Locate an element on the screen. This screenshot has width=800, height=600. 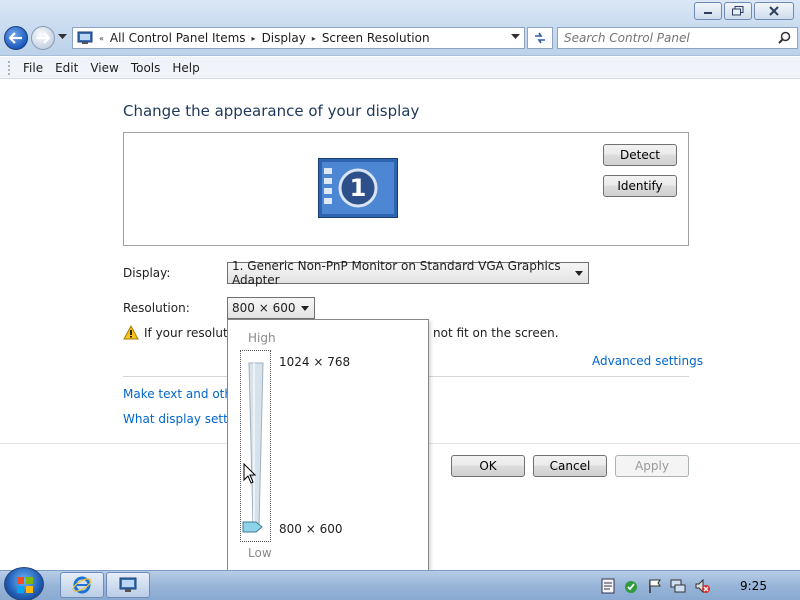
search-icon is located at coordinates (784, 37).